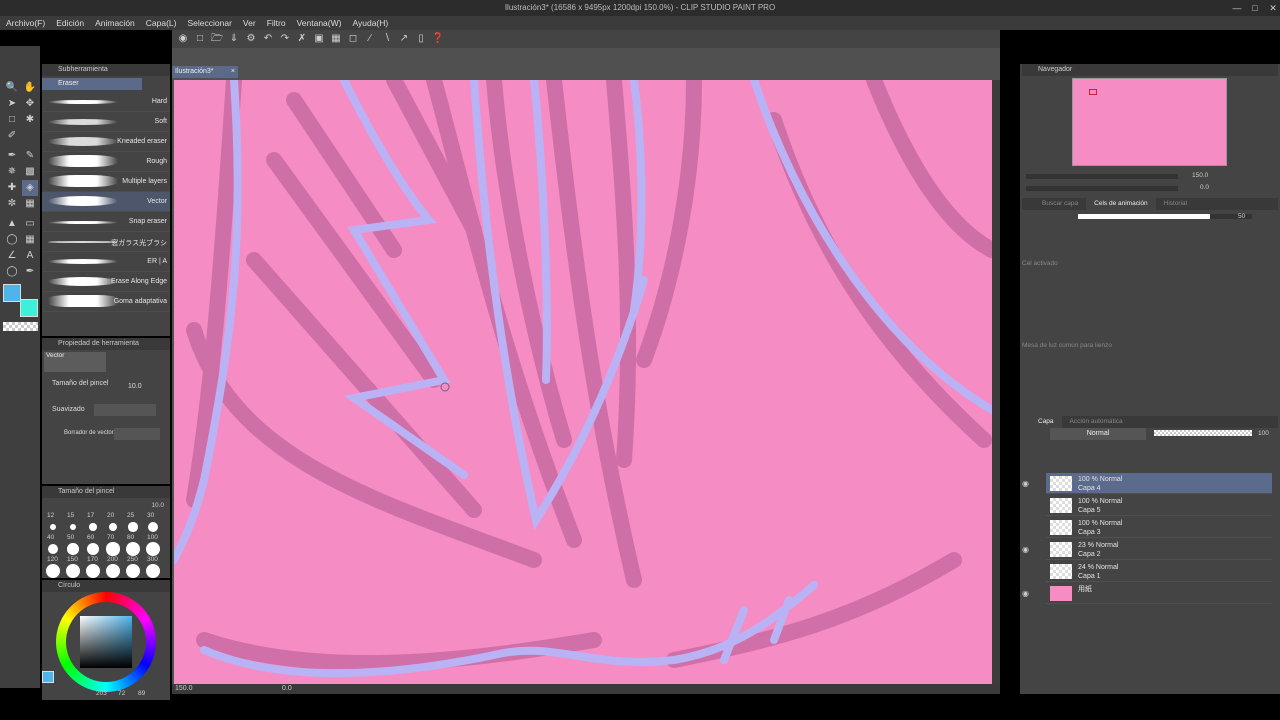  Describe the element at coordinates (30, 172) in the screenshot. I see `airbrush-tool-icon: ▩` at that location.